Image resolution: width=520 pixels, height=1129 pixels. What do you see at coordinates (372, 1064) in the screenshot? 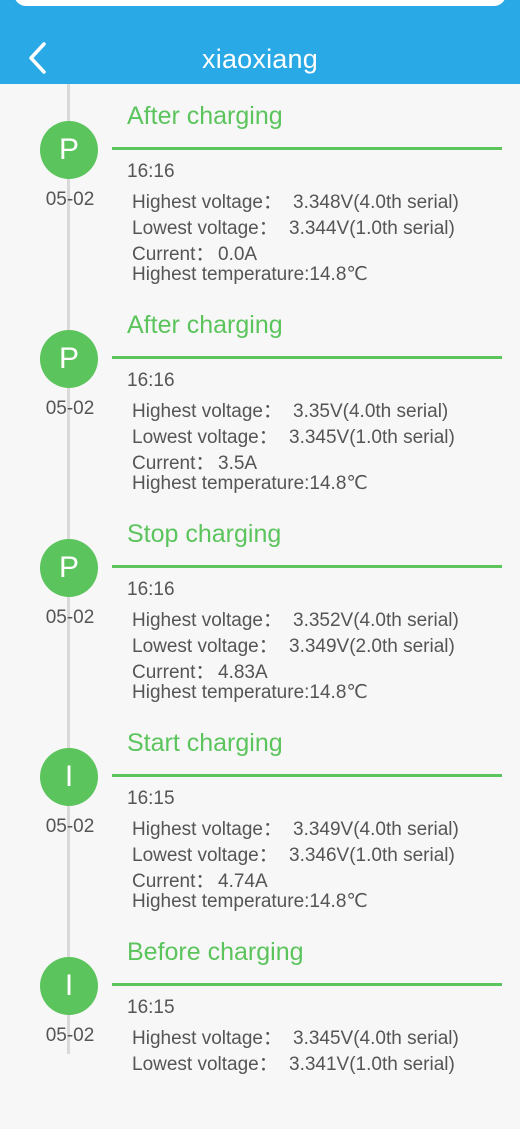
I see `lowest-voltage-value: 3.341V(1.0th serial)` at bounding box center [372, 1064].